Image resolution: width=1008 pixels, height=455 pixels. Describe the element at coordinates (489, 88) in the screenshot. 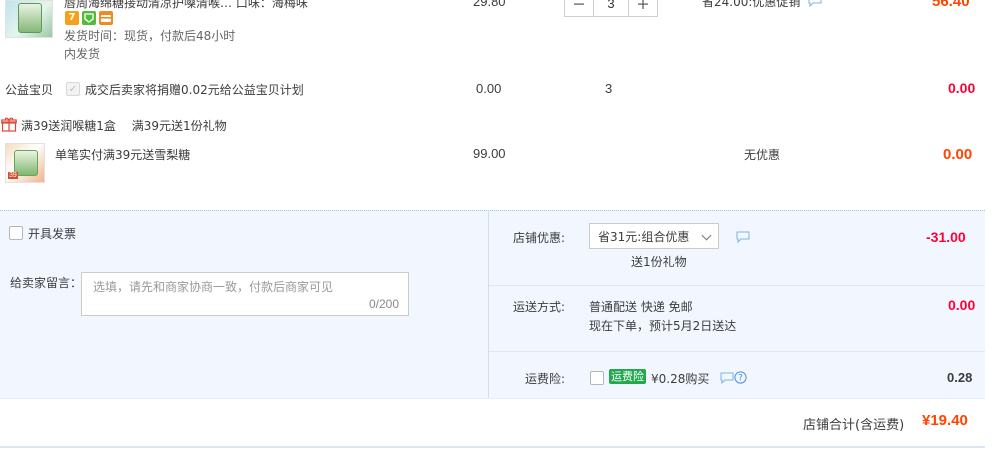

I see `charity-price: 0.00` at that location.